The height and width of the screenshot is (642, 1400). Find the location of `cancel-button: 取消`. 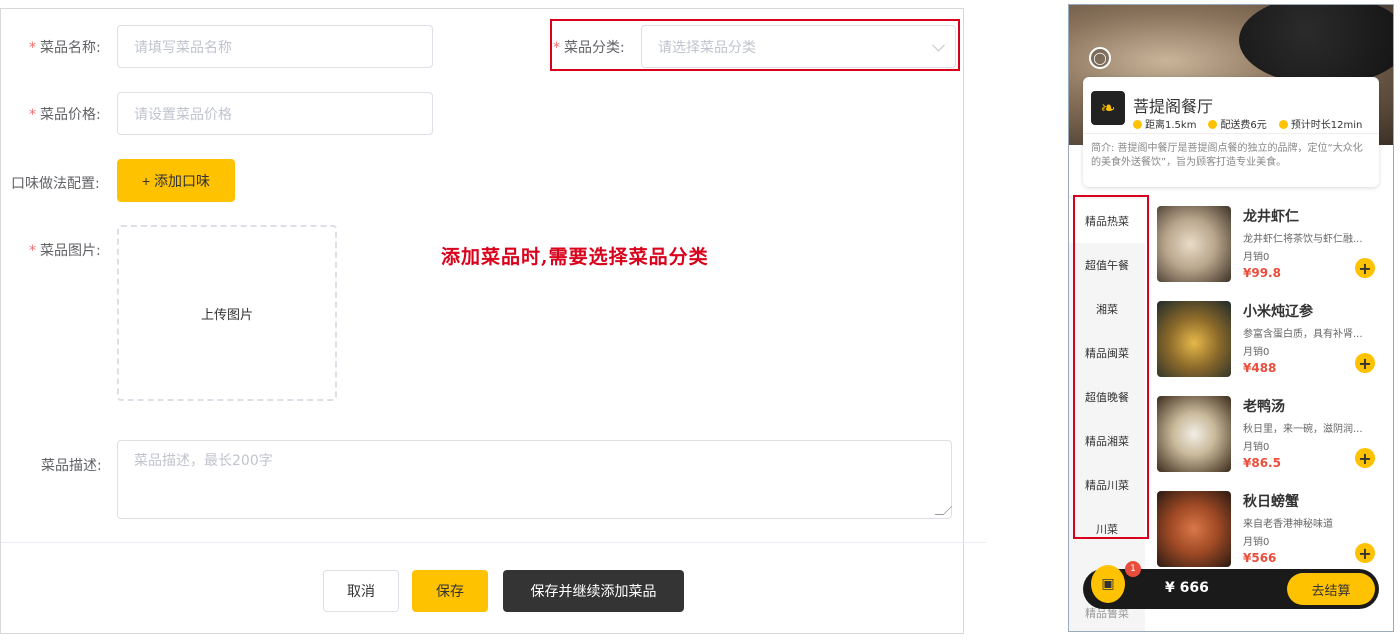

cancel-button: 取消 is located at coordinates (361, 591).